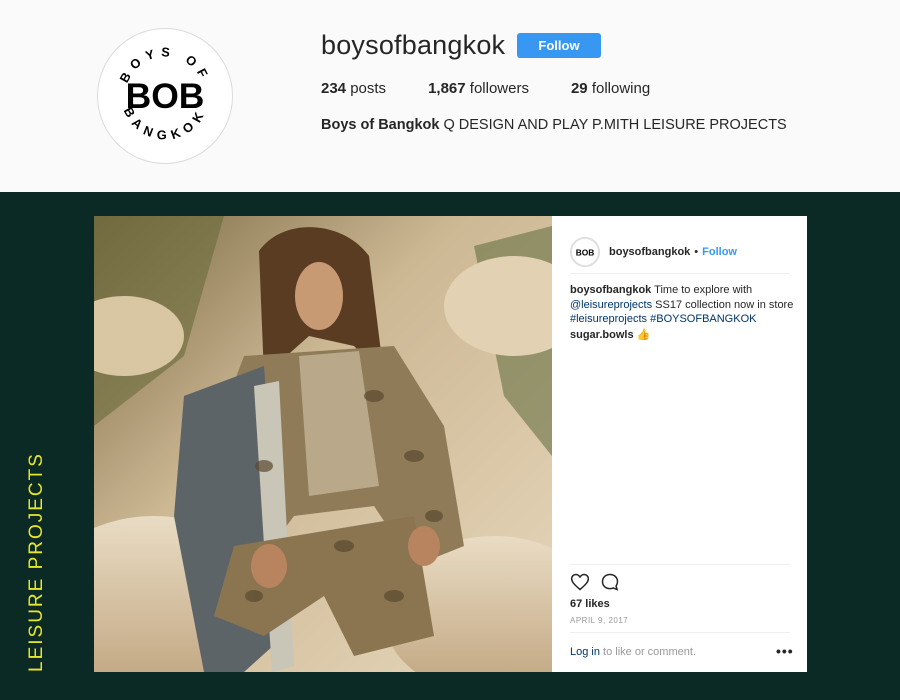 This screenshot has width=900, height=700. I want to click on login-prompt: Log in to like or comment., so click(633, 652).